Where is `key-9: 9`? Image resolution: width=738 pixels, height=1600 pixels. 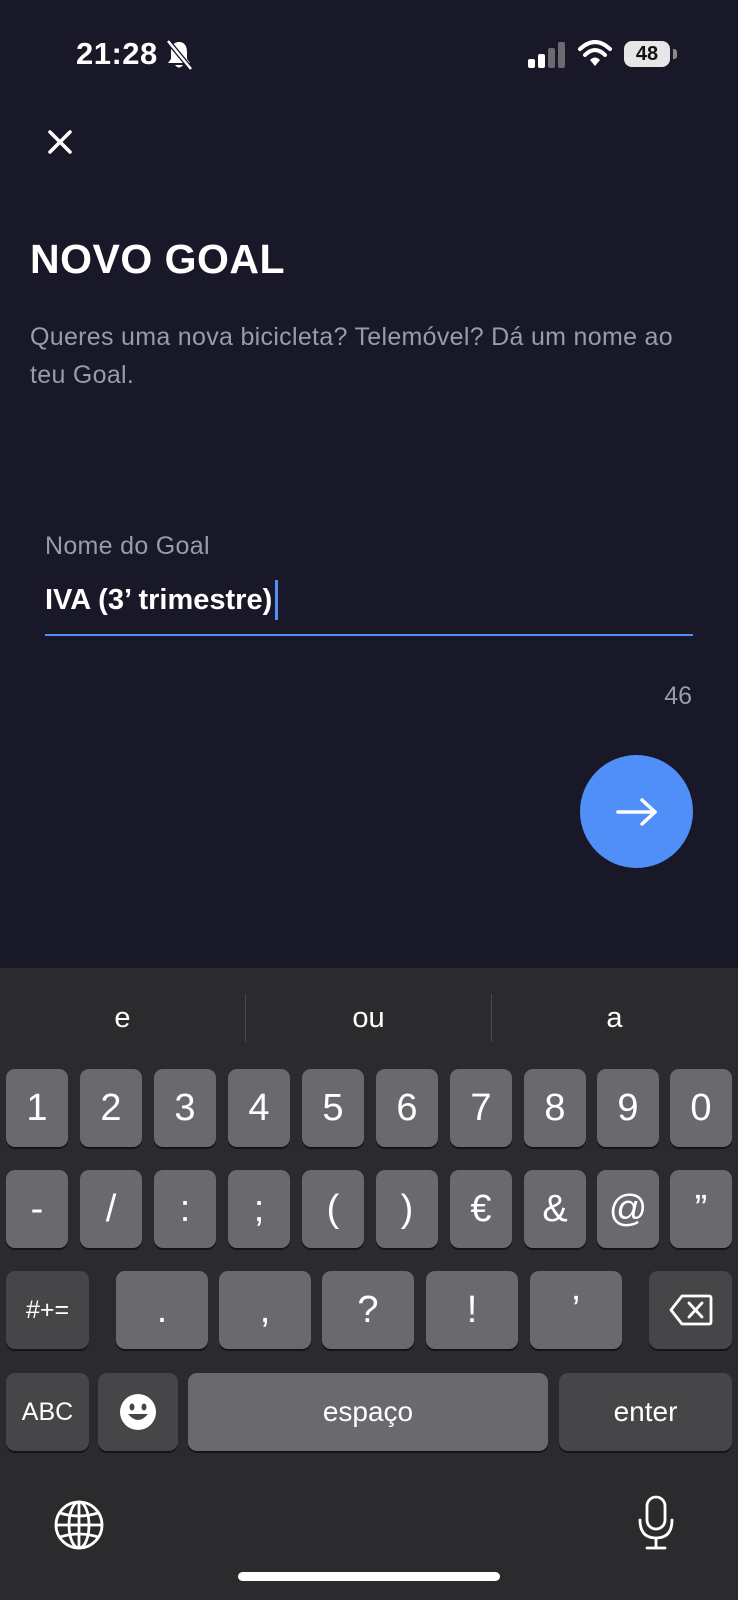
key-9: 9 is located at coordinates (628, 1108).